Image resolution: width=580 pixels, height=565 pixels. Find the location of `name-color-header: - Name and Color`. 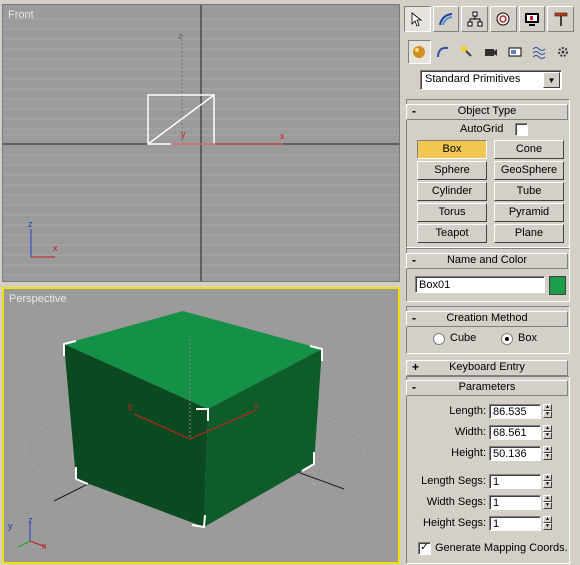

name-color-header: - Name and Color is located at coordinates (487, 261).